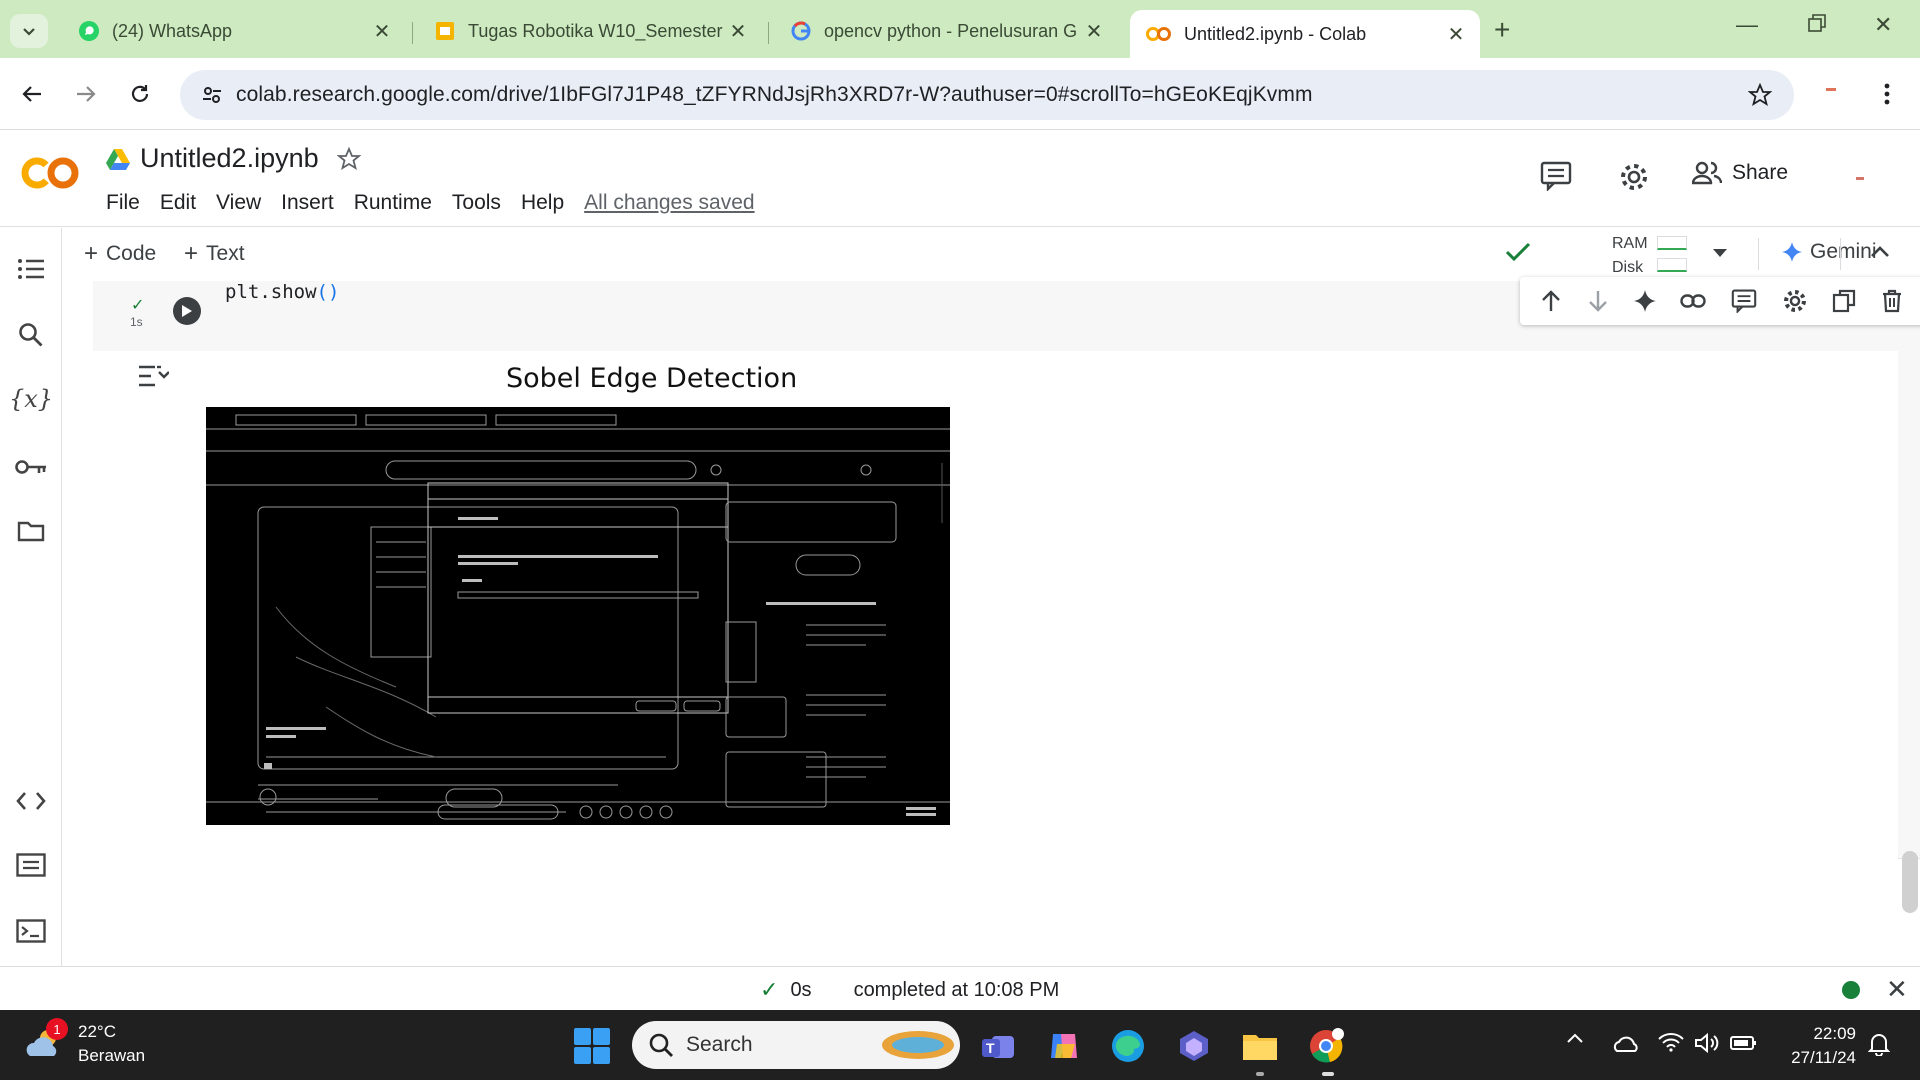  Describe the element at coordinates (595, 30) in the screenshot. I see `tab-title: Tugas Robotika W10_Semester` at that location.